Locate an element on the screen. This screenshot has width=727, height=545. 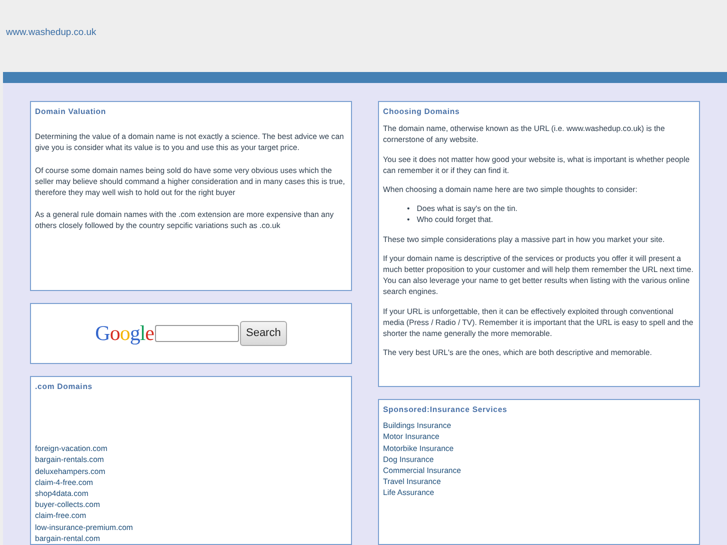
search-button: Search is located at coordinates (263, 333).